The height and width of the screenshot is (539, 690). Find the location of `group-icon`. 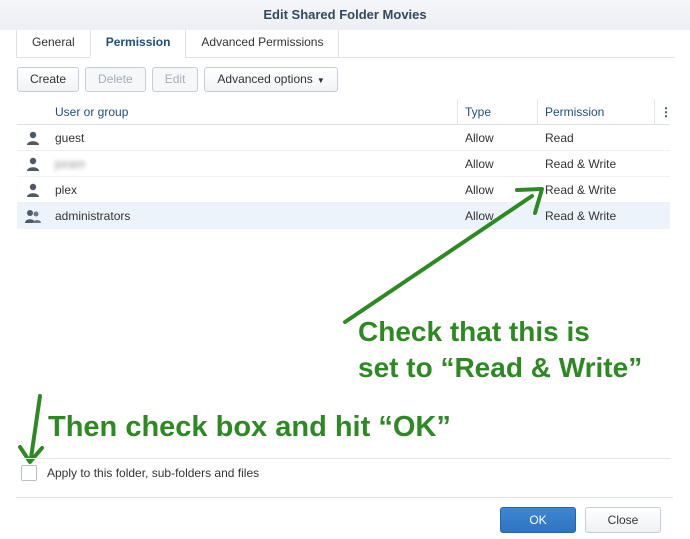

group-icon is located at coordinates (32, 216).